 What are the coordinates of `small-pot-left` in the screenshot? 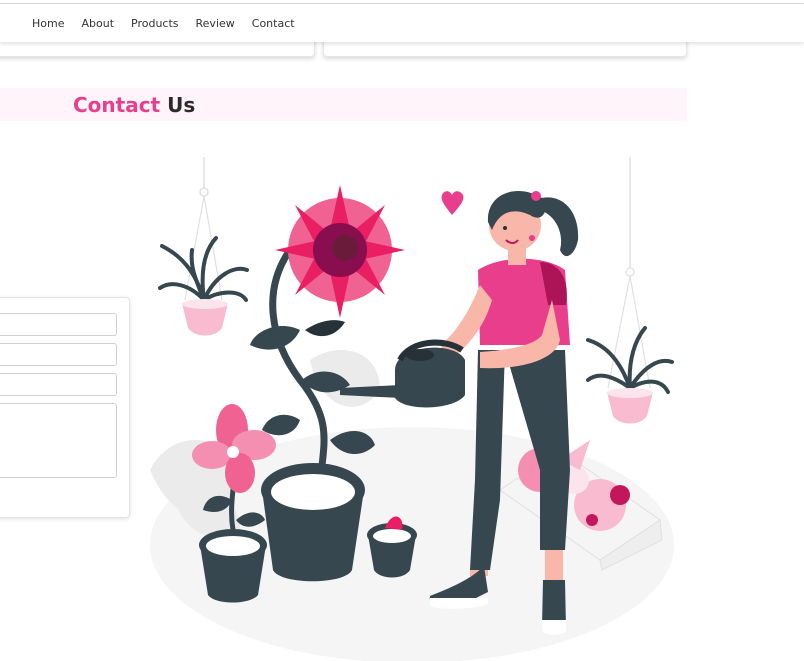 It's located at (233, 566).